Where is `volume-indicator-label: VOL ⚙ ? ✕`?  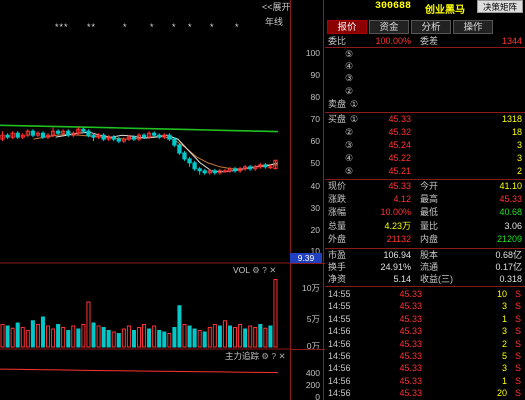
volume-indicator-label: VOL ⚙ ? ✕ is located at coordinates (254, 270).